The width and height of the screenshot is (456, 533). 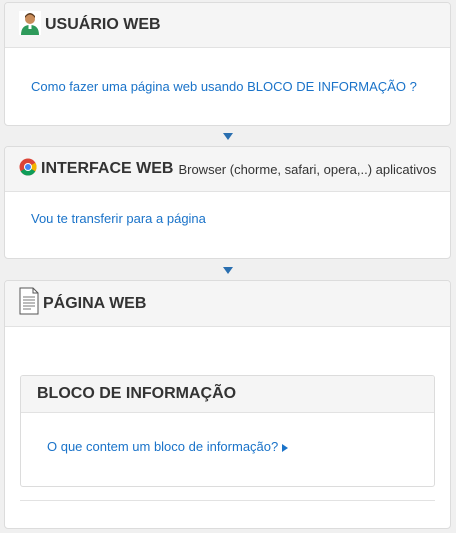 I want to click on info-block-header: BLOCO DE INFORMAÇÃO, so click(x=227, y=394).